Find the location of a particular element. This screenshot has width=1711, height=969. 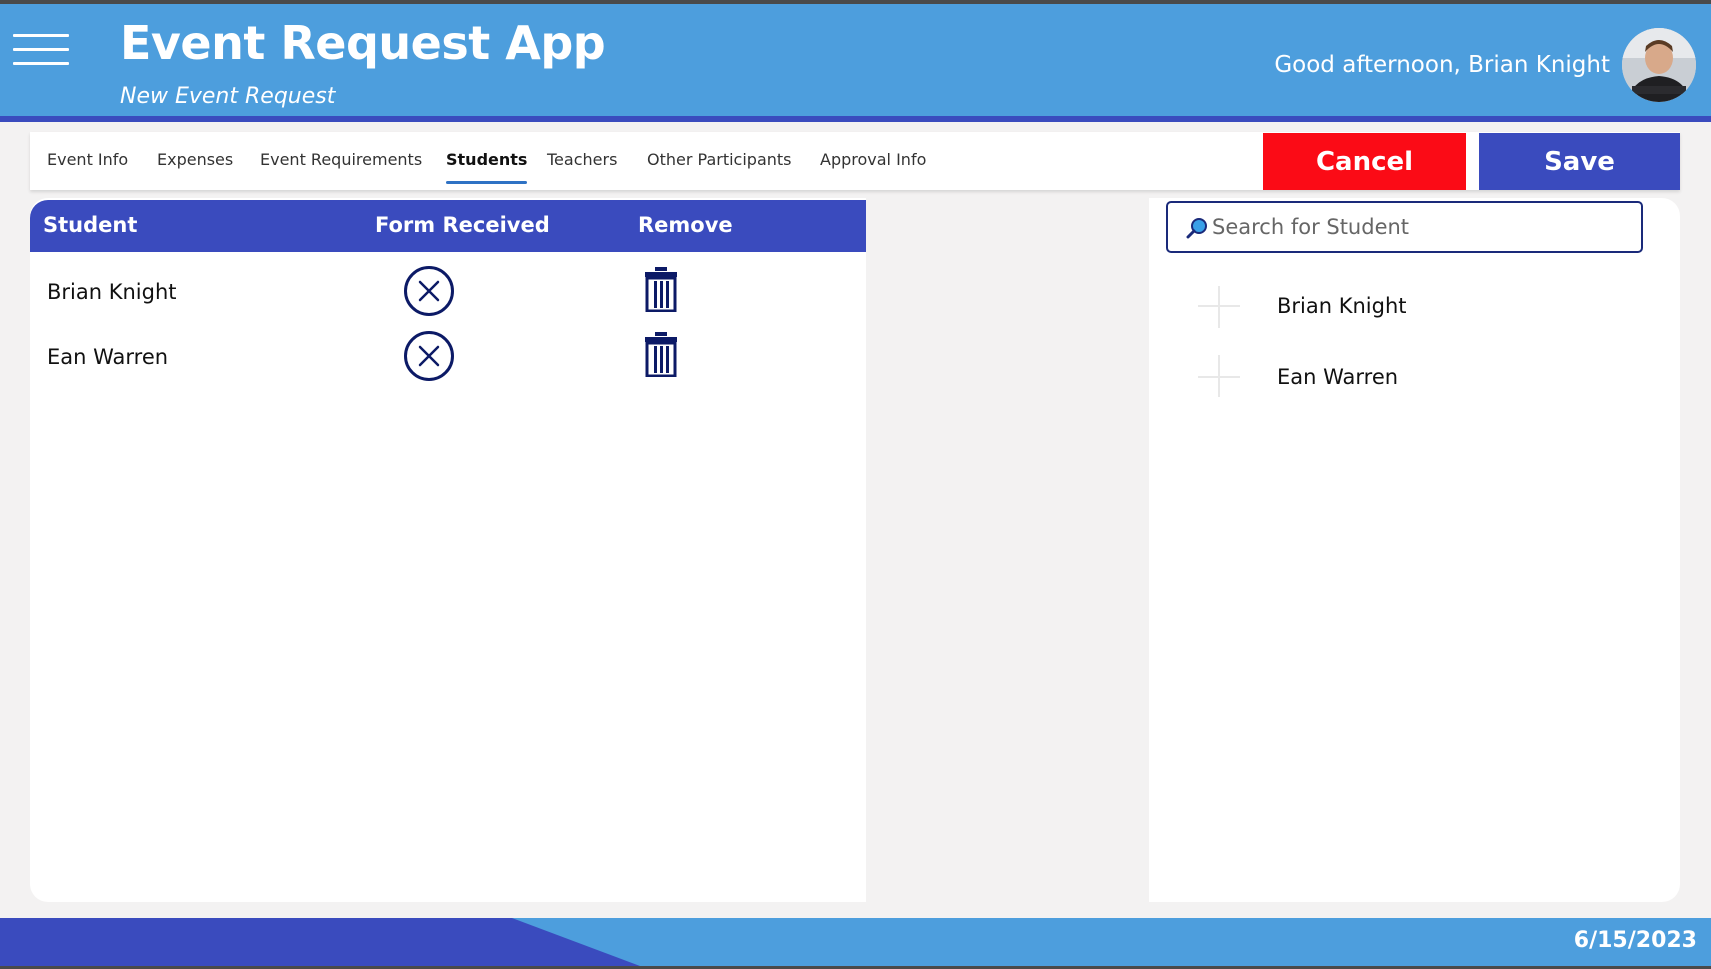

tab-approval-info: Approval Info is located at coordinates (873, 159).